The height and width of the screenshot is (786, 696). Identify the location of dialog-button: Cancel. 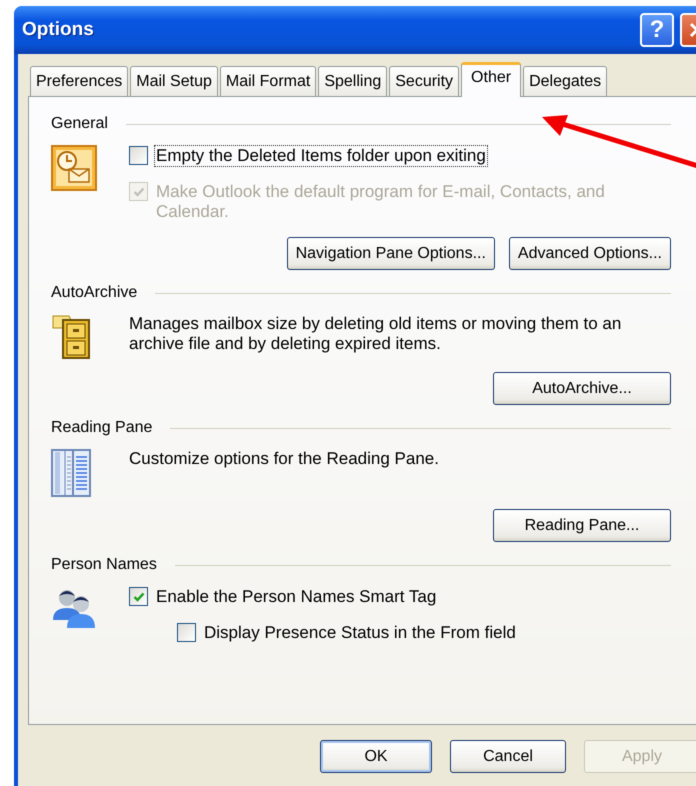
(508, 756).